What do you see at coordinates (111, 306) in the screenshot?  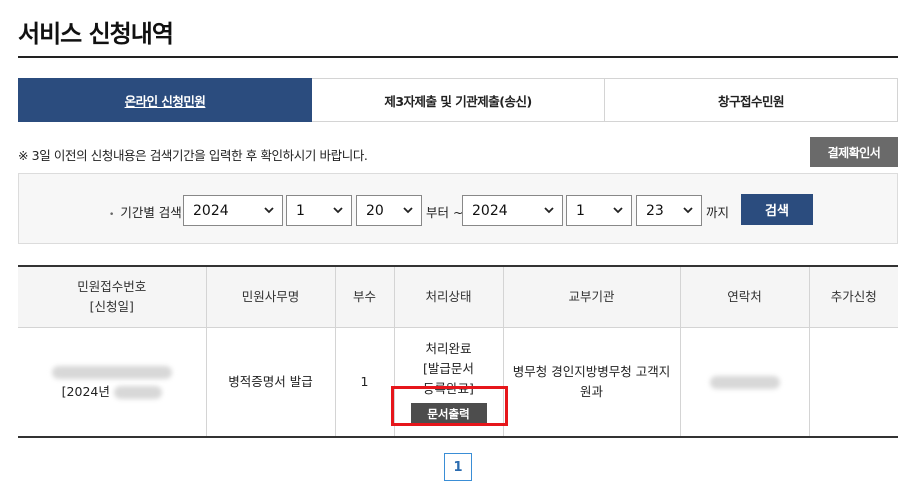 I see `receipt-header-line-2: [신청일]` at bounding box center [111, 306].